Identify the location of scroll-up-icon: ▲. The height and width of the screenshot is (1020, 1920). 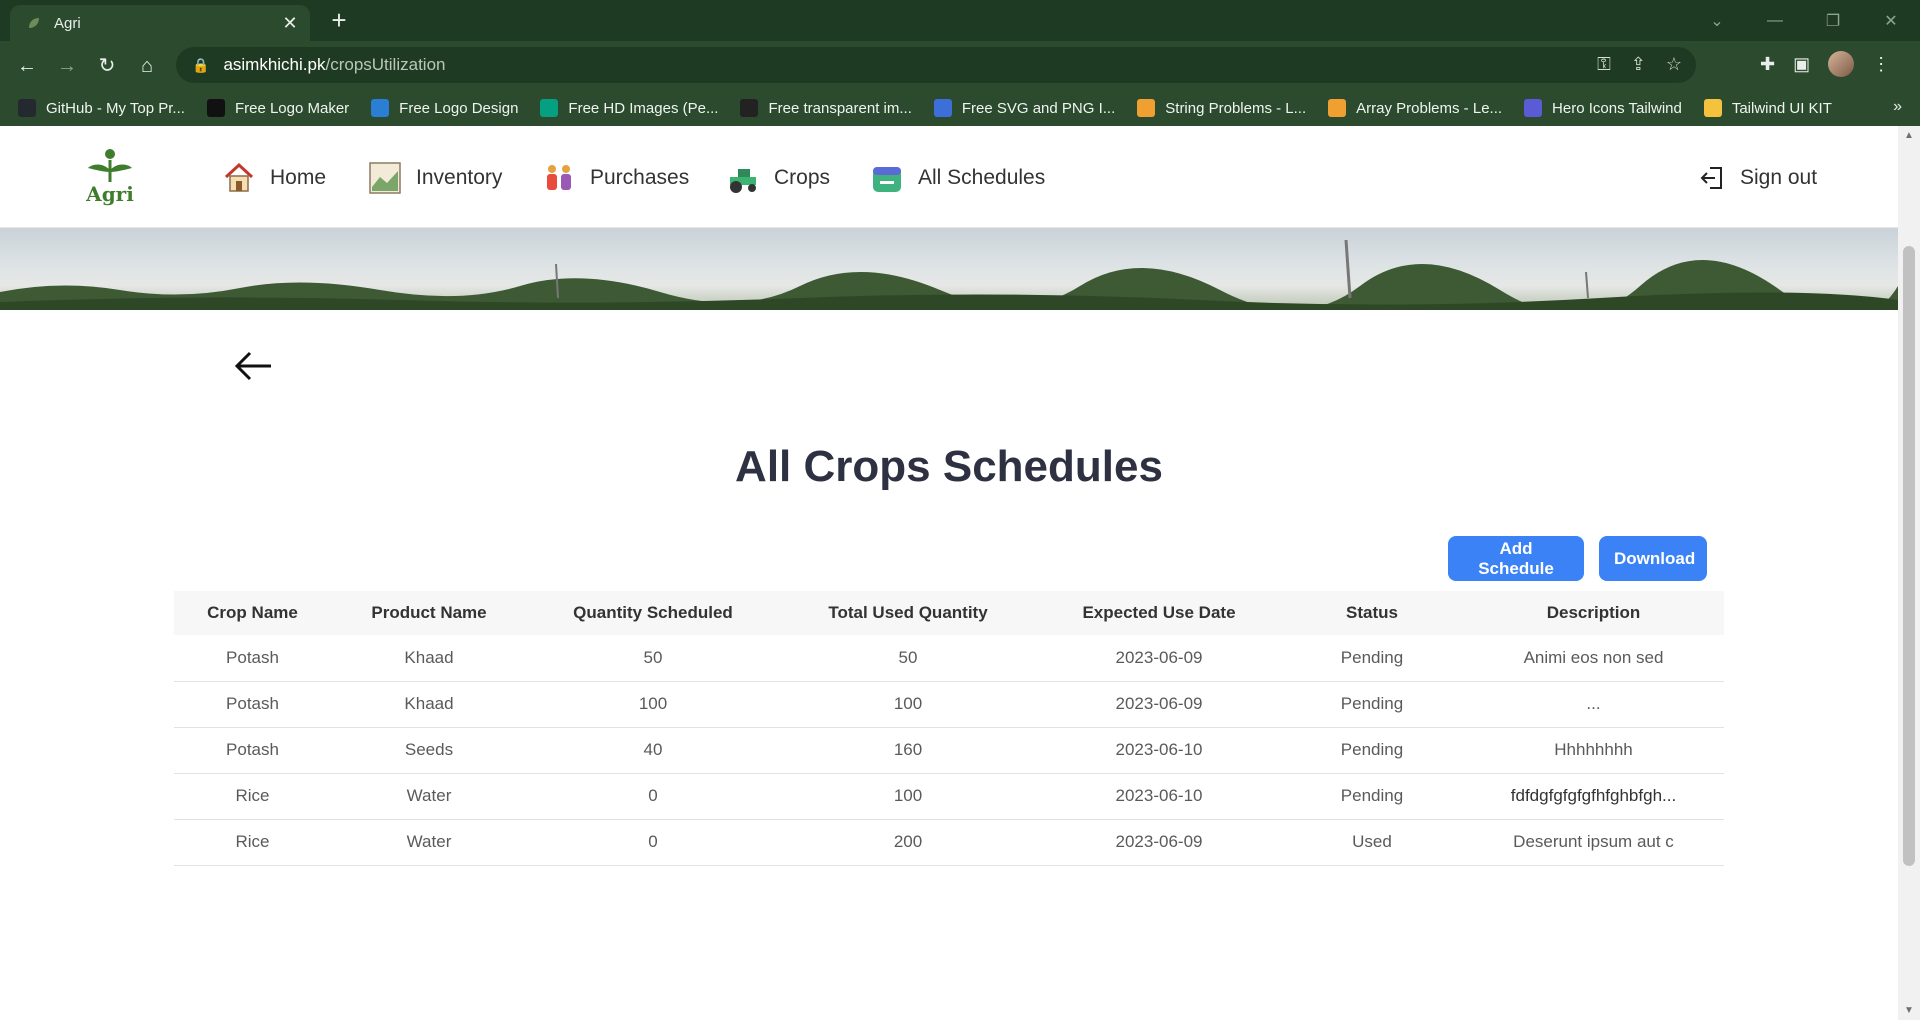
(1909, 135).